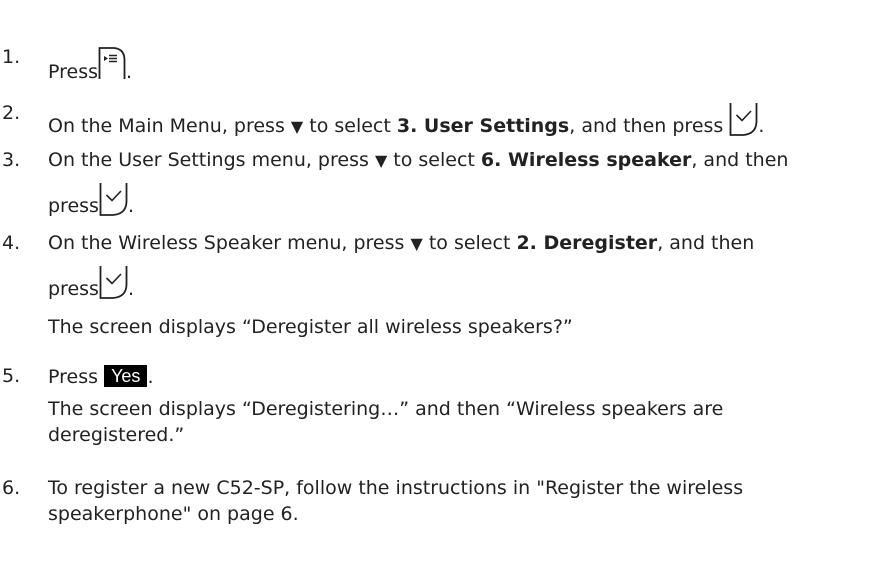 The image size is (893, 564). Describe the element at coordinates (587, 243) in the screenshot. I see `menu-option: 2. Deregister` at that location.